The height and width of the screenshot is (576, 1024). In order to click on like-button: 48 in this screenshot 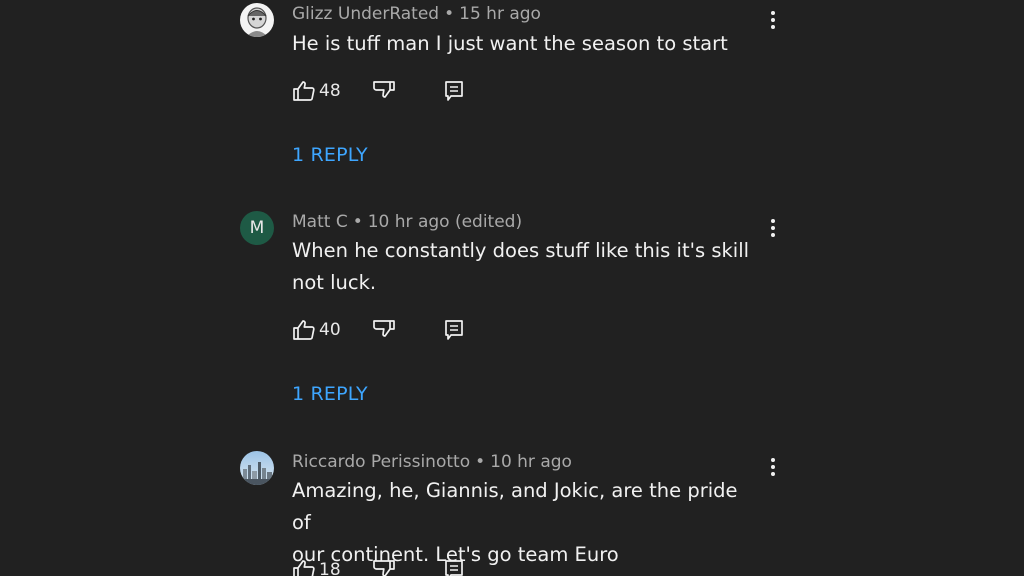, I will do `click(322, 91)`.